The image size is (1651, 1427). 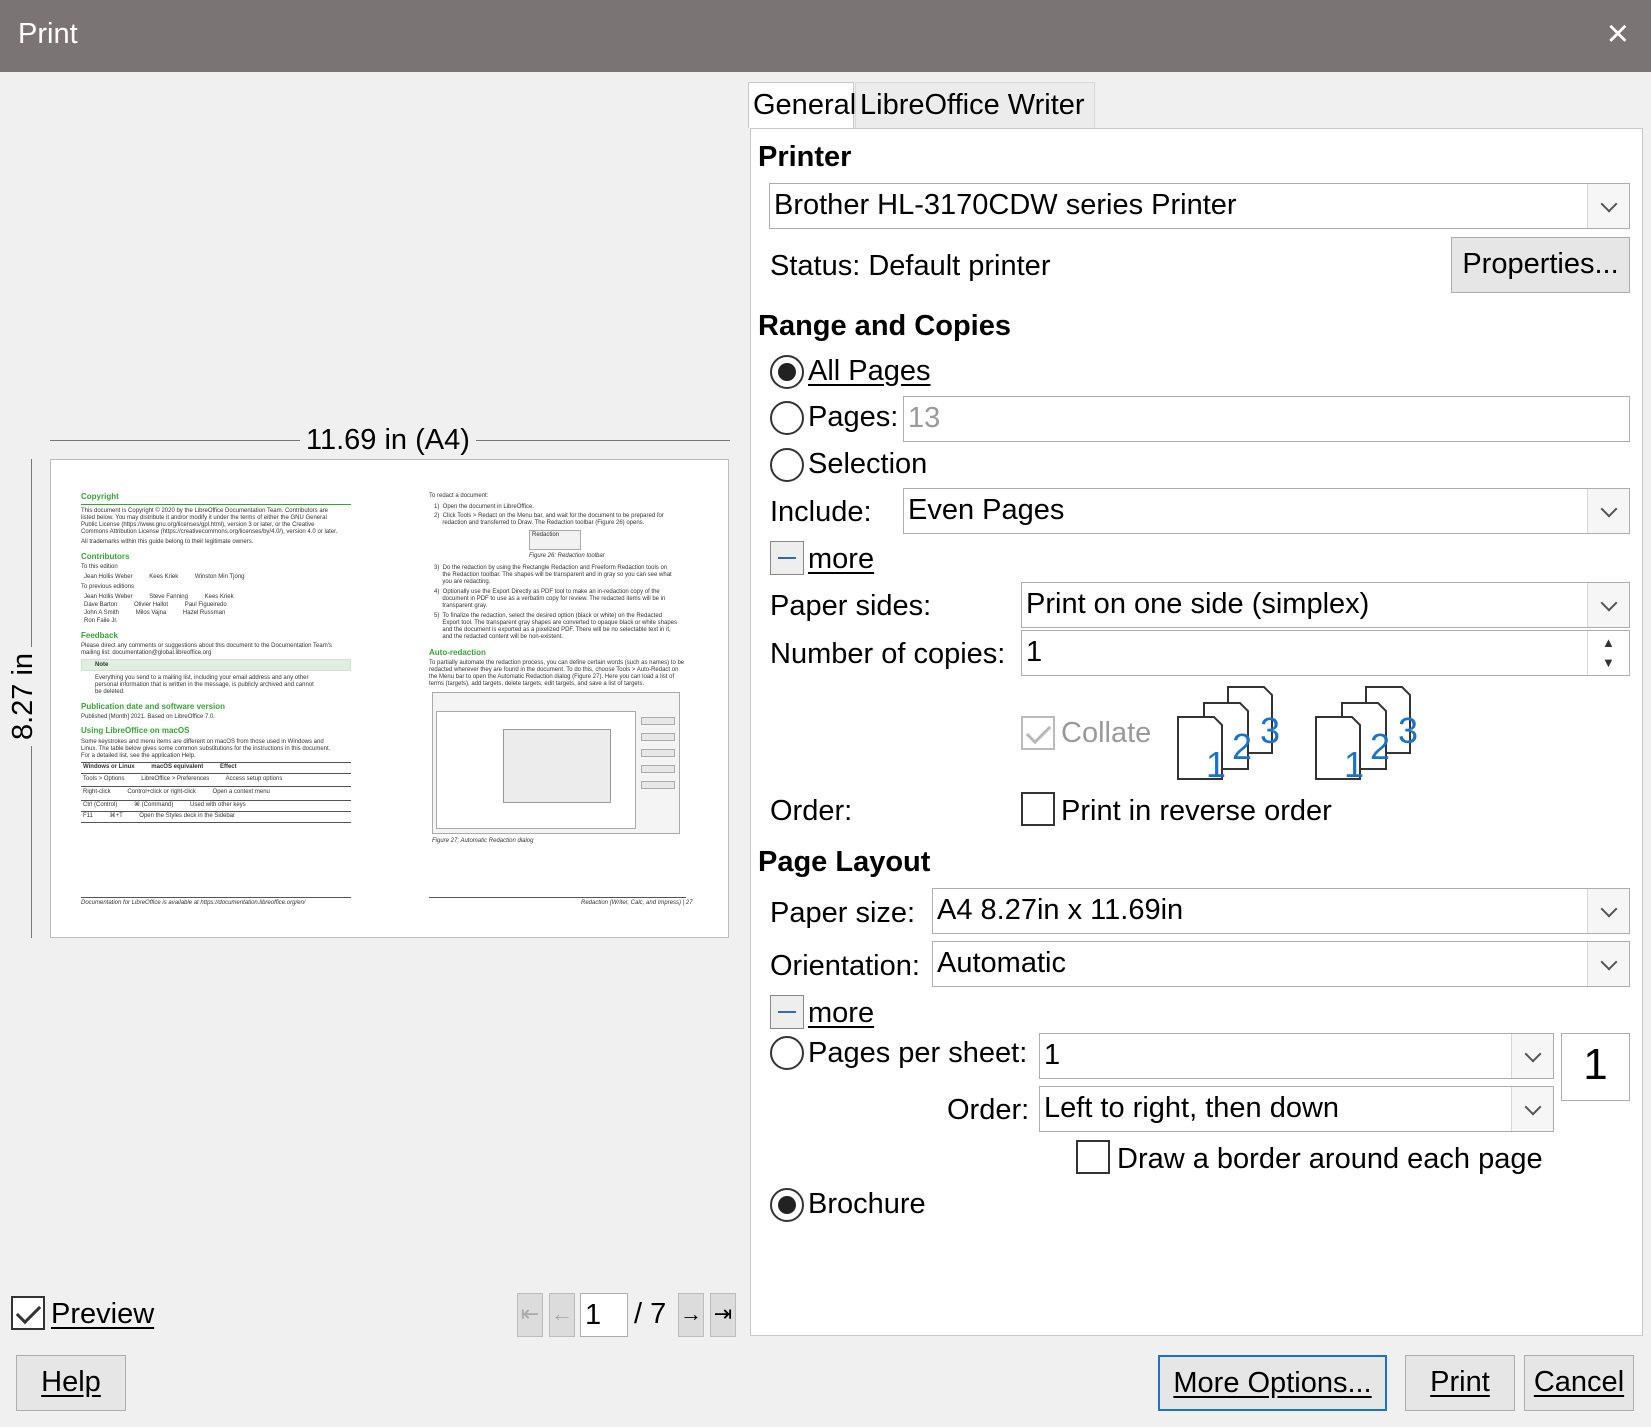 I want to click on spin-up-icon: ▲, so click(x=1608, y=642).